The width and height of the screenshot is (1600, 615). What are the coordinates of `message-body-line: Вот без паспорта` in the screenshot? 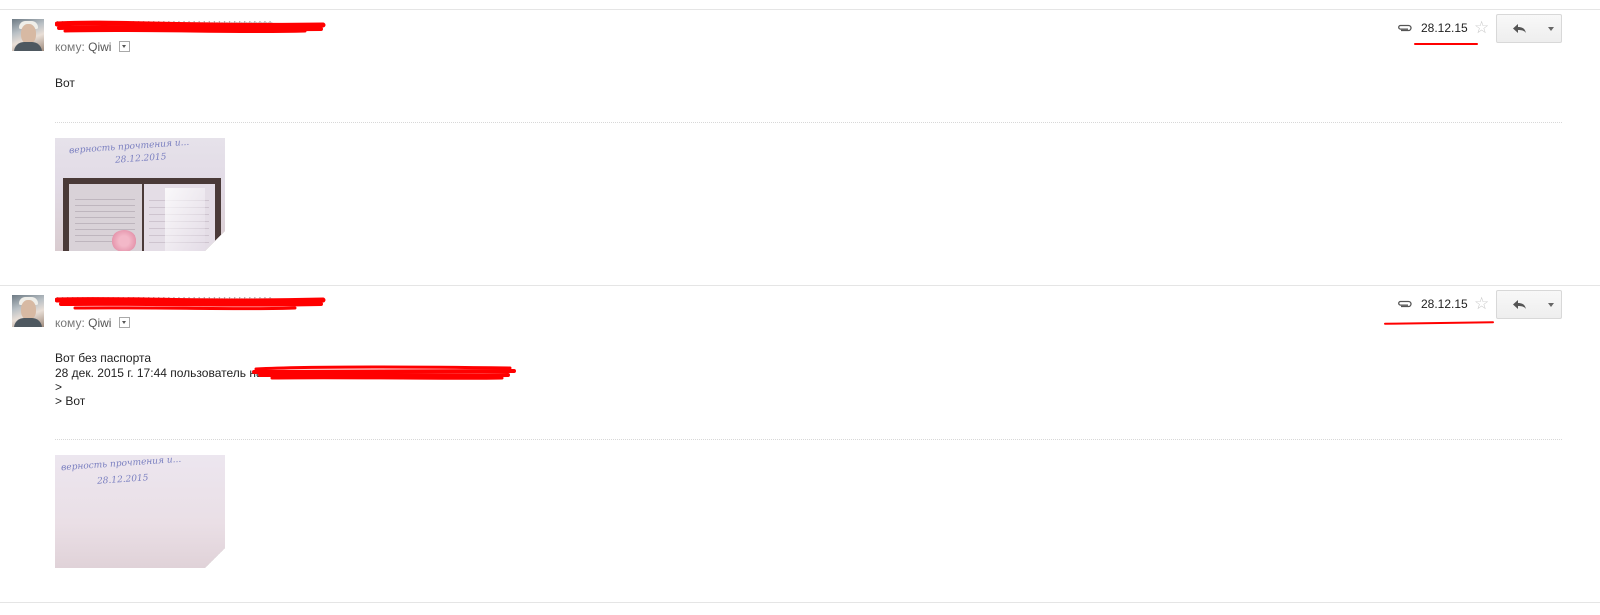 It's located at (103, 358).